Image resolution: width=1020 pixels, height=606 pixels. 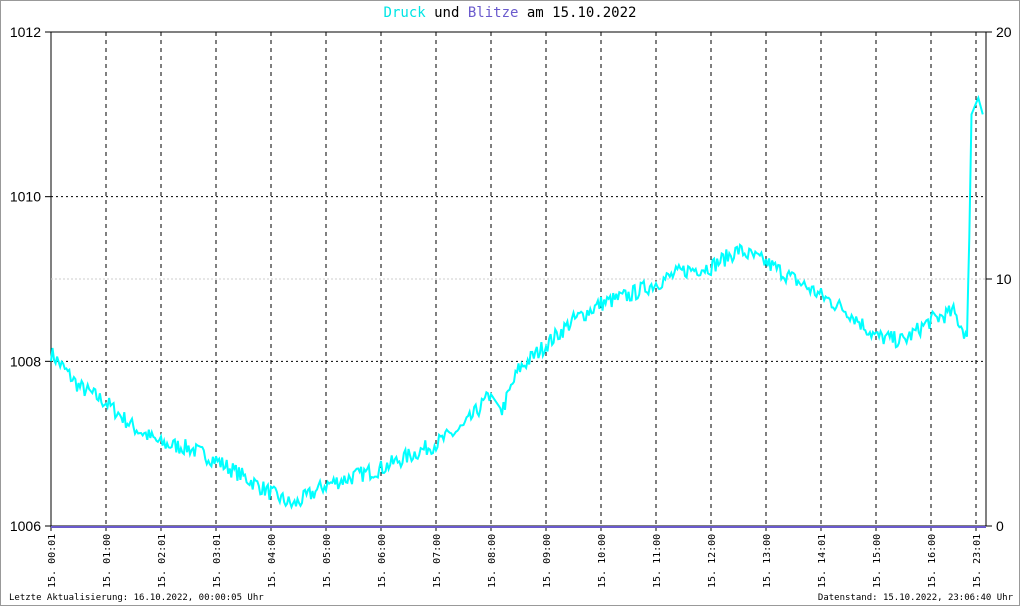 What do you see at coordinates (977, 561) in the screenshot?
I see `x-tick-label: 15. 23:01` at bounding box center [977, 561].